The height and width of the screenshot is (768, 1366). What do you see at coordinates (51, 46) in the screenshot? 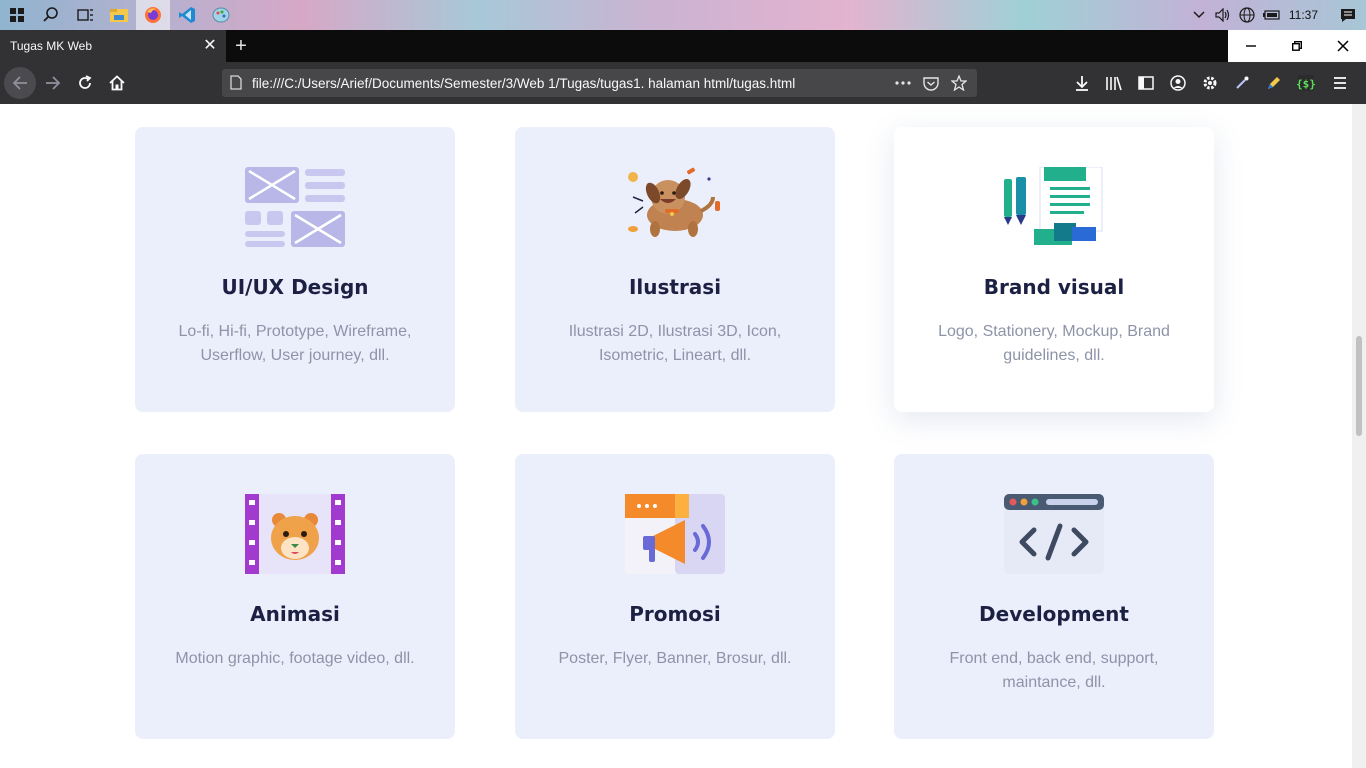
I see `tab-title: Tugas MK Web` at bounding box center [51, 46].